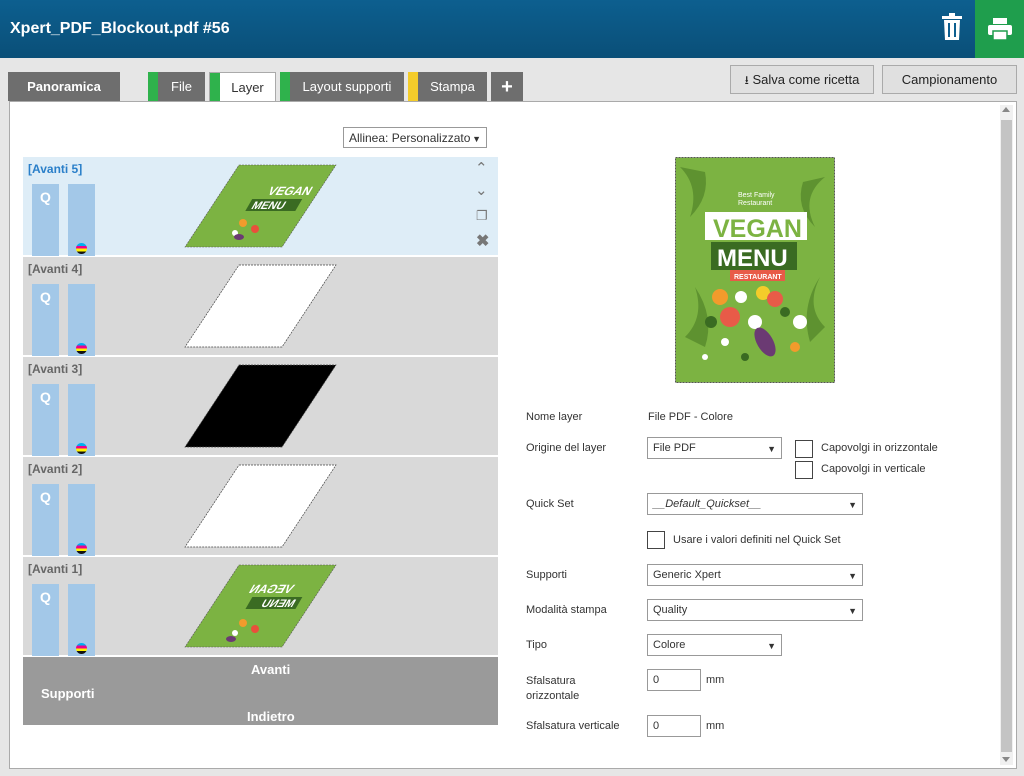  I want to click on layer-label: [Avanti 2], so click(55, 469).